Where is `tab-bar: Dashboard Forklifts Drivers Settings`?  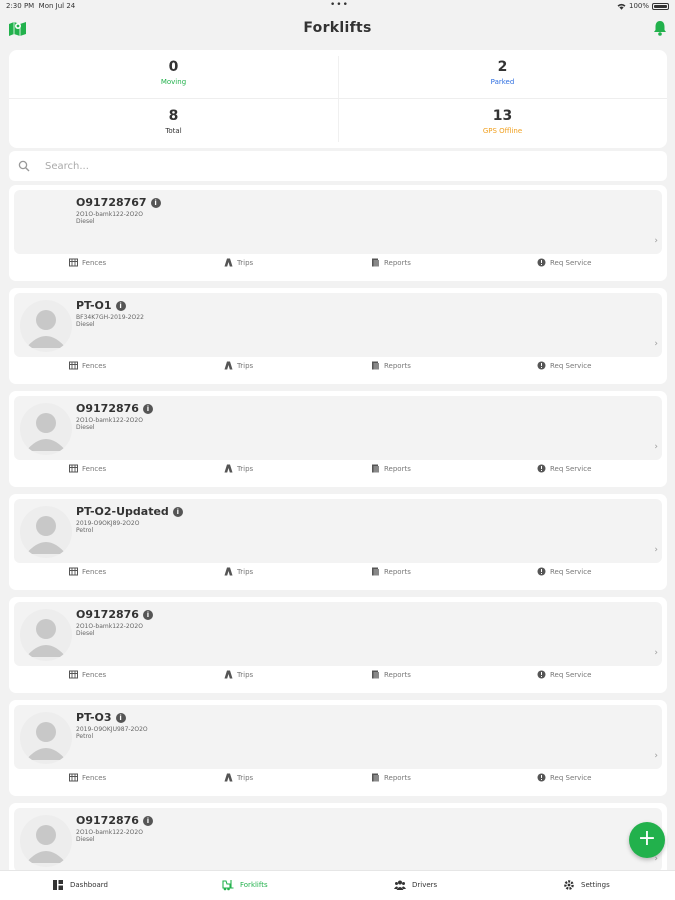 tab-bar: Dashboard Forklifts Drivers Settings is located at coordinates (337, 885).